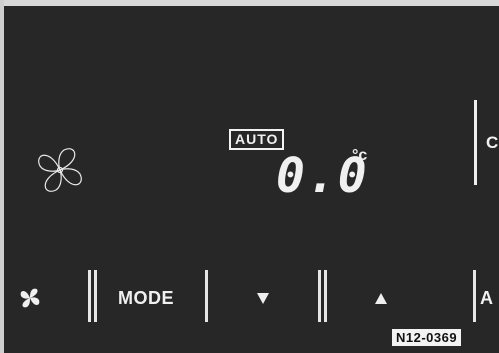 Image resolution: width=499 pixels, height=353 pixels. Describe the element at coordinates (487, 297) in the screenshot. I see `auto-button-partial-label: A` at that location.